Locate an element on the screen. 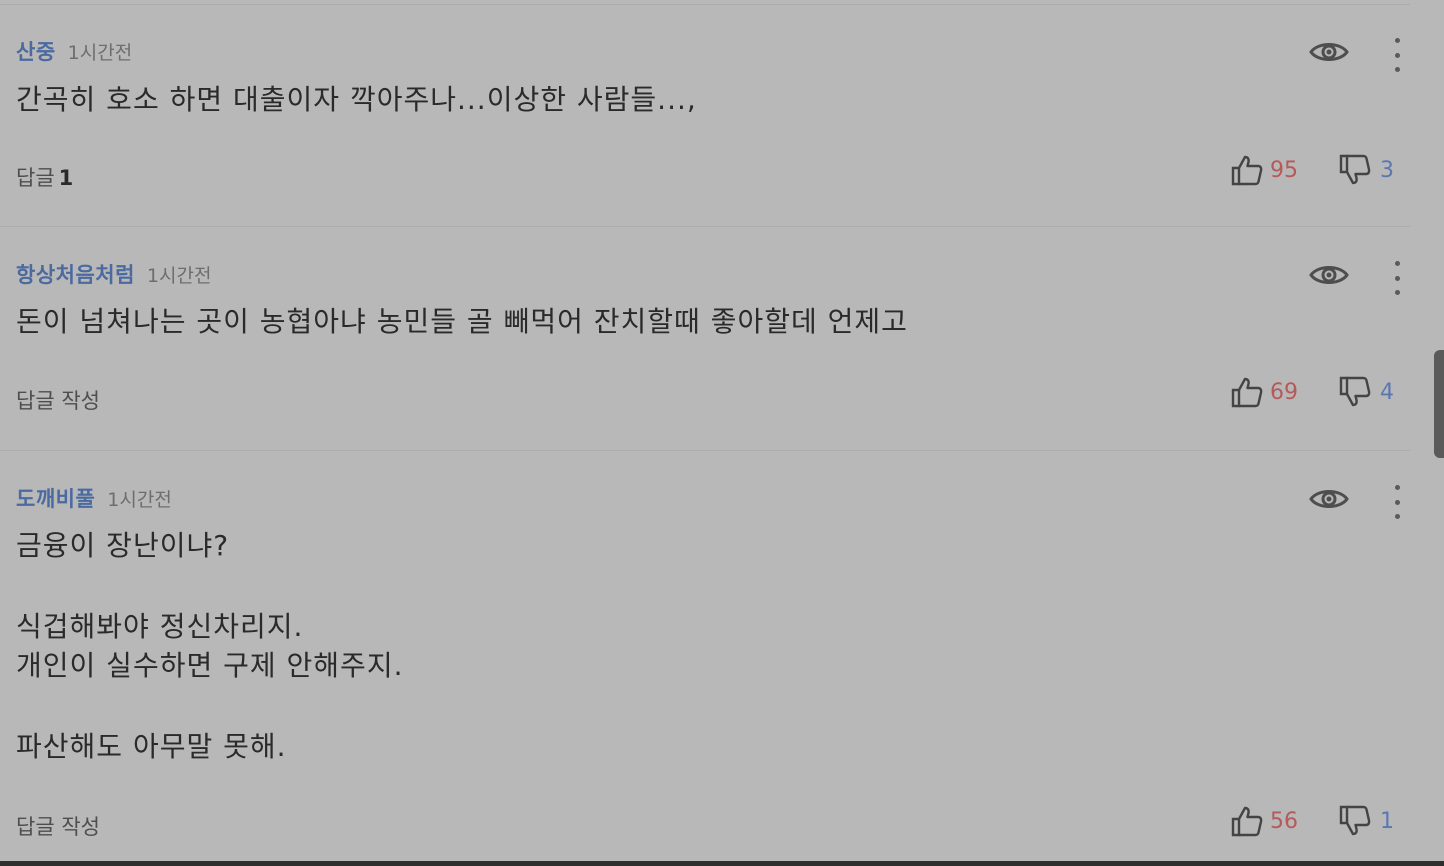 Image resolution: width=1444 pixels, height=866 pixels. dislike-button: 3 is located at coordinates (1366, 170).